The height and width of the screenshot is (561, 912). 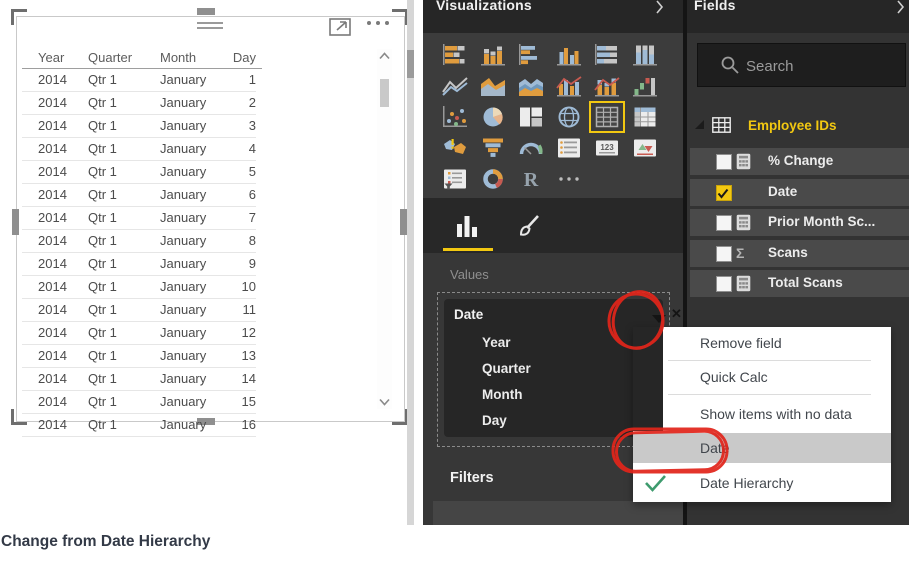 What do you see at coordinates (400, 17) in the screenshot?
I see `selection-corner-top-right` at bounding box center [400, 17].